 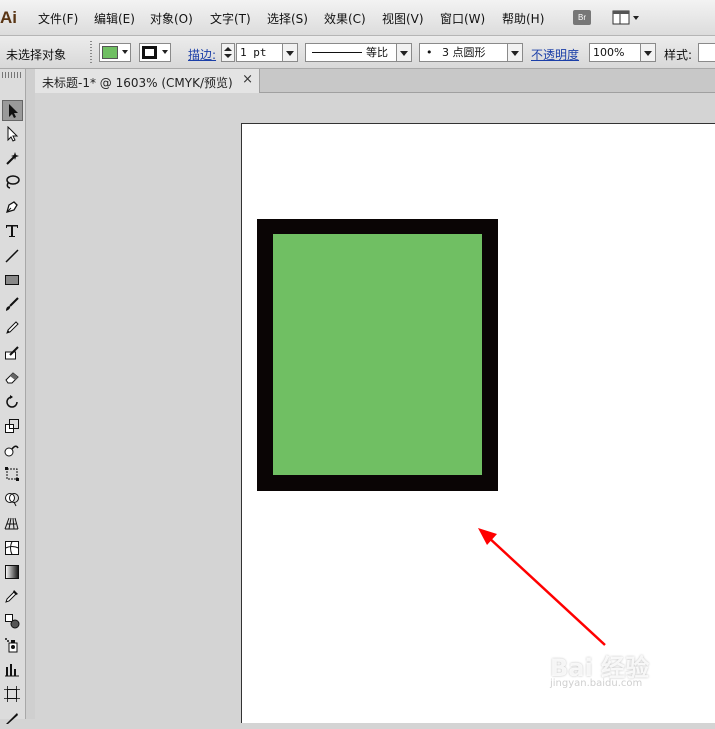 What do you see at coordinates (462, 18) in the screenshot?
I see `menu-window: 窗口(W)` at bounding box center [462, 18].